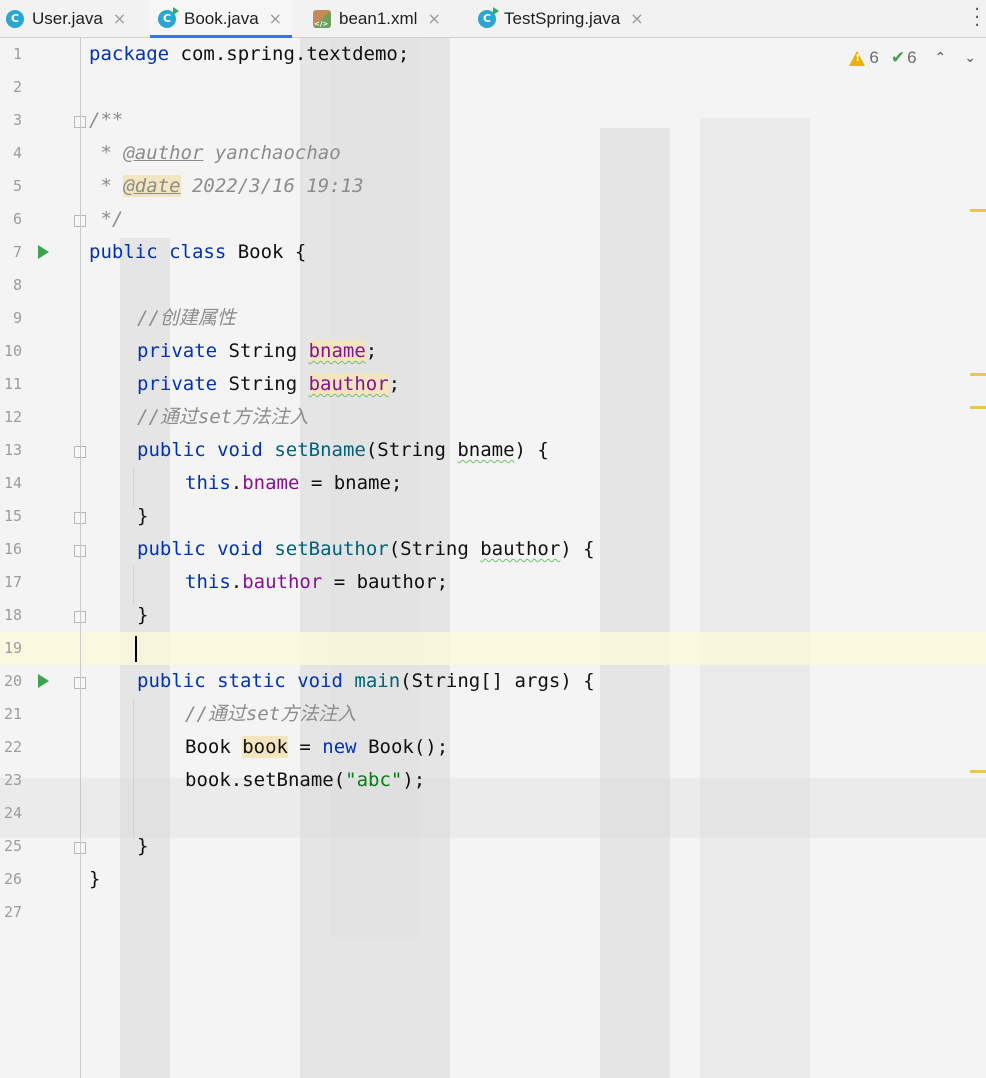 This screenshot has height=1078, width=986. I want to click on line-number: 13, so click(12, 450).